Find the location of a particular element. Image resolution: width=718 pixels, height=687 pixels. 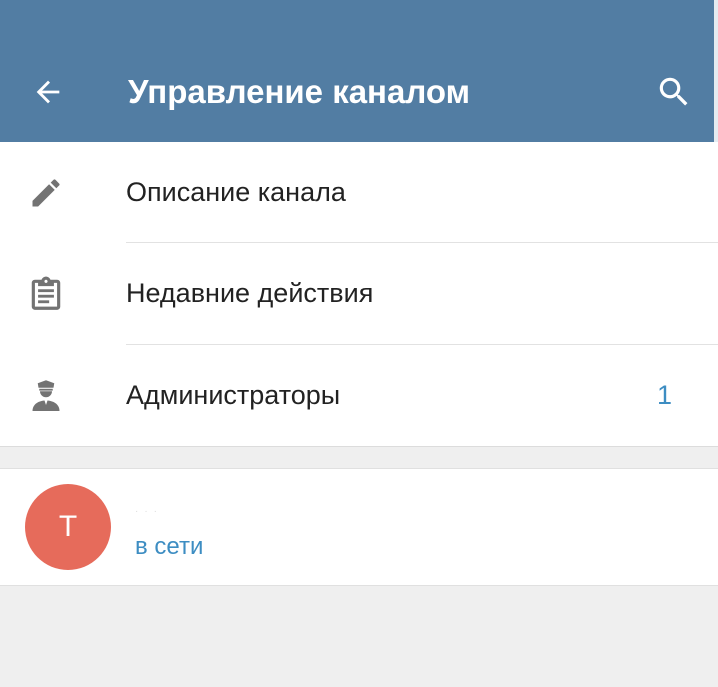

back-button is located at coordinates (48, 92).